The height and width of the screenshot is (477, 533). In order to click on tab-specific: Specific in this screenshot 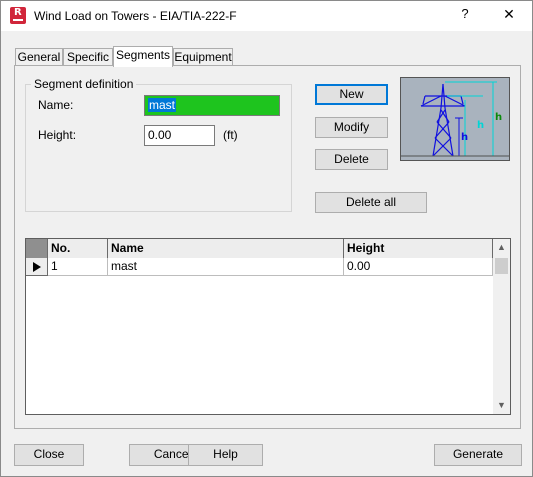, I will do `click(88, 57)`.